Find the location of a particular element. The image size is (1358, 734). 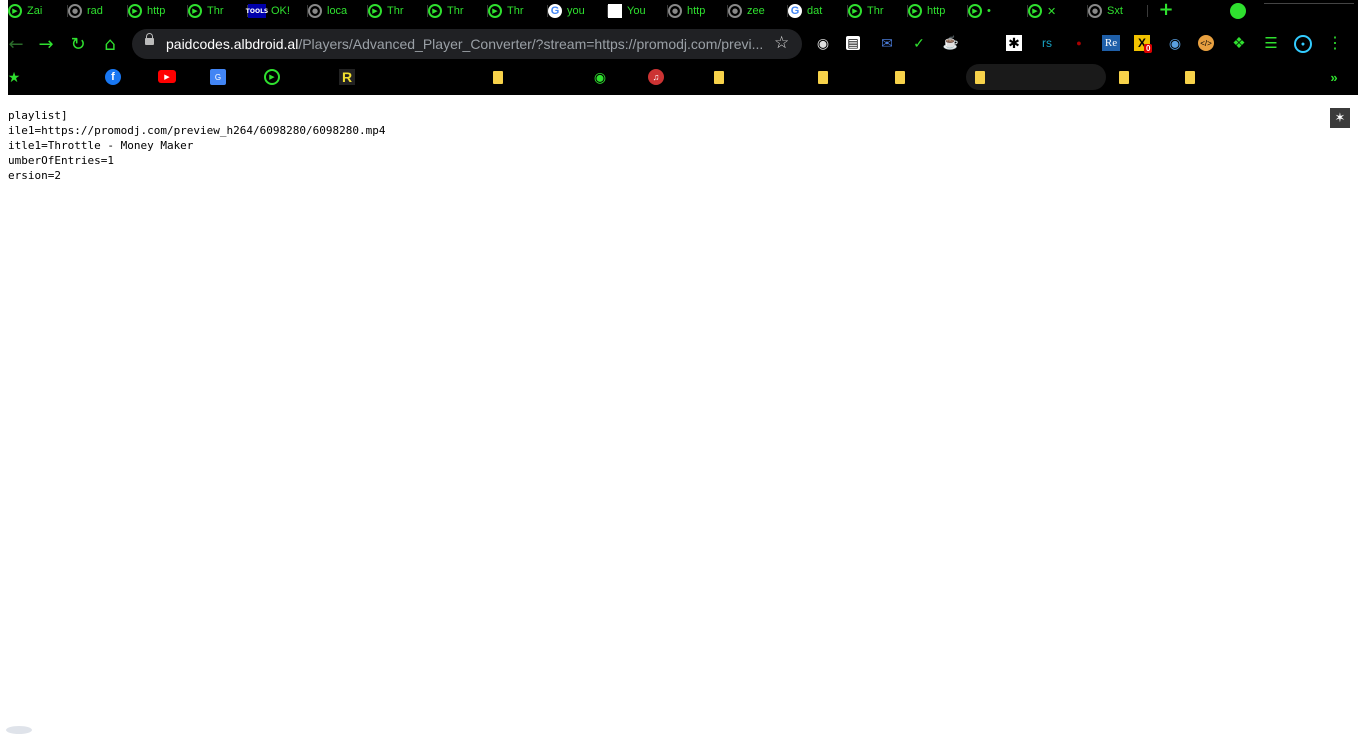

reload-icon: ↻ is located at coordinates (78, 44).